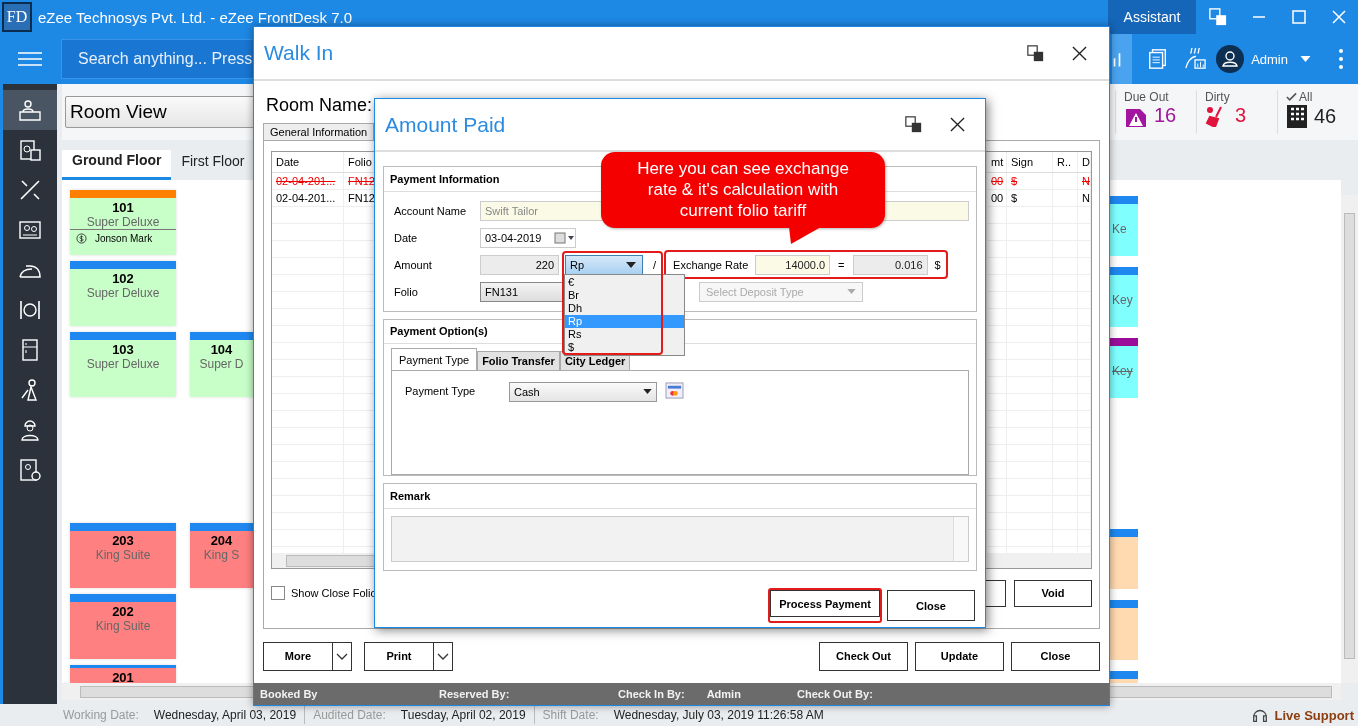 The height and width of the screenshot is (726, 1358). What do you see at coordinates (298, 656) in the screenshot?
I see `split-button-label: More` at bounding box center [298, 656].